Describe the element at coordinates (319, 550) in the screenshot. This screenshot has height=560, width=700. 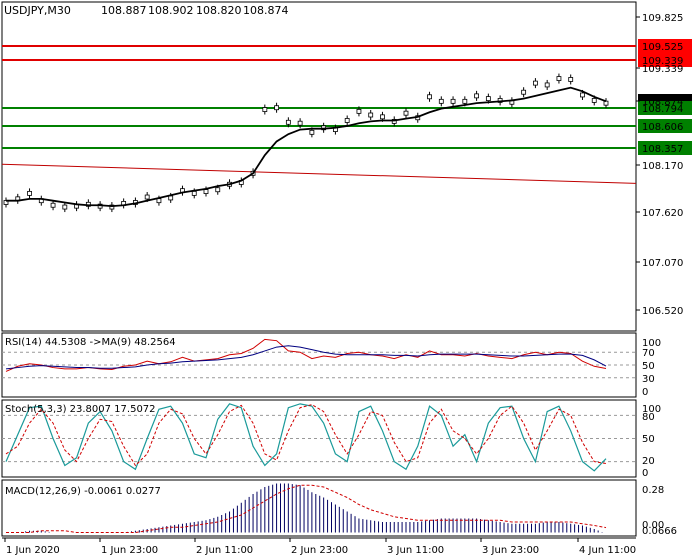
I see `x-tick-label: 2 Jun 23:00` at that location.